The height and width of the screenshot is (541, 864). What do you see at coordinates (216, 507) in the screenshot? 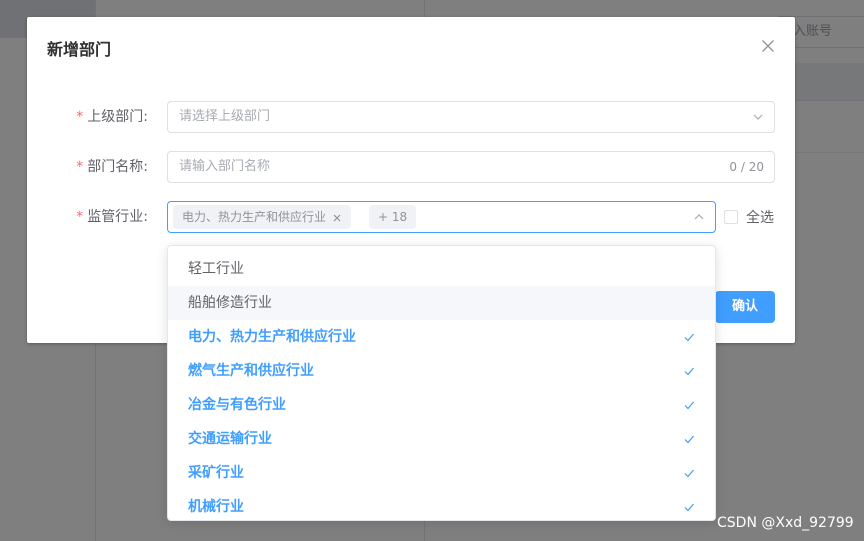
I see `industry-option-label: 机械行业` at bounding box center [216, 507].